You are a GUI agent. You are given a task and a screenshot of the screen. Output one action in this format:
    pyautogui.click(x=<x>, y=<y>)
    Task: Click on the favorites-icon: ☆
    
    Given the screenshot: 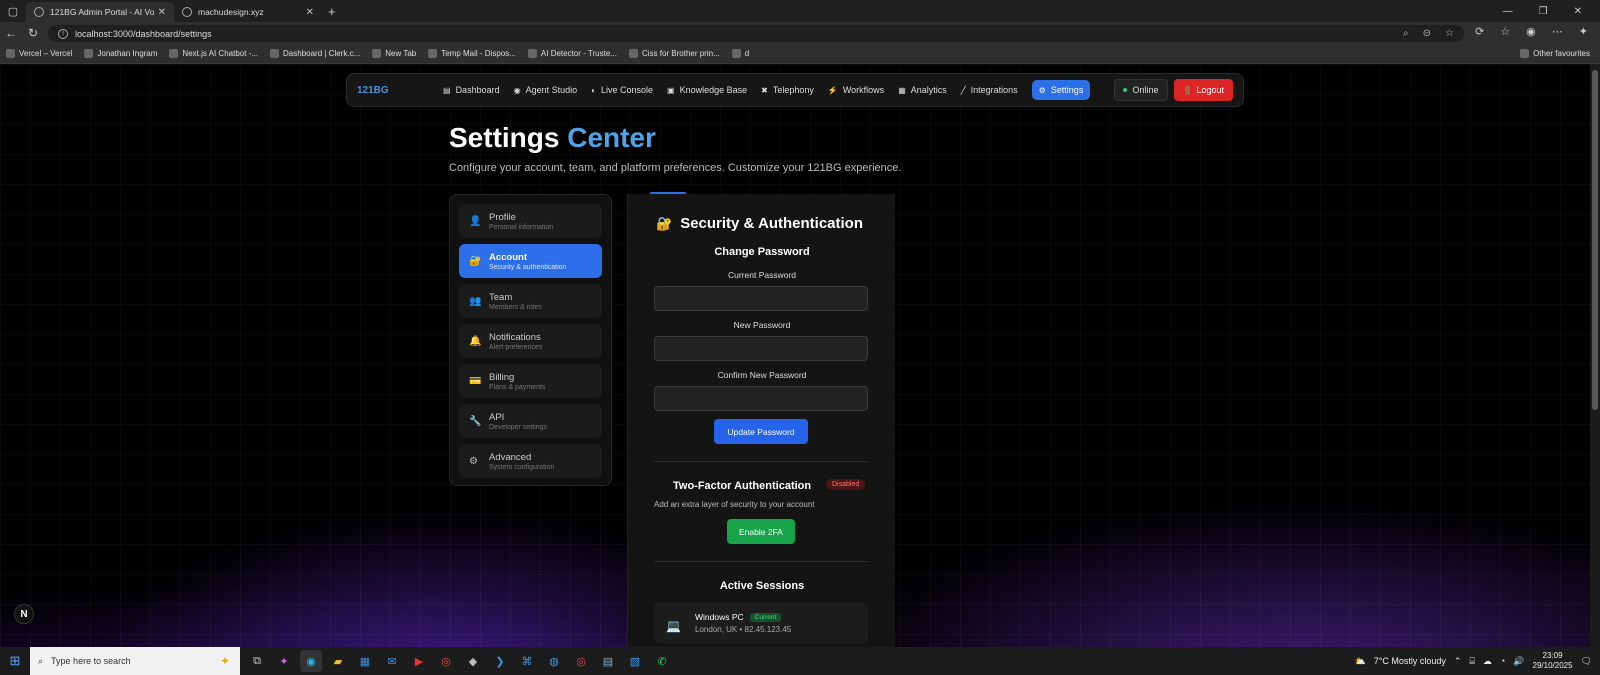 What is the action you would take?
    pyautogui.click(x=1505, y=31)
    